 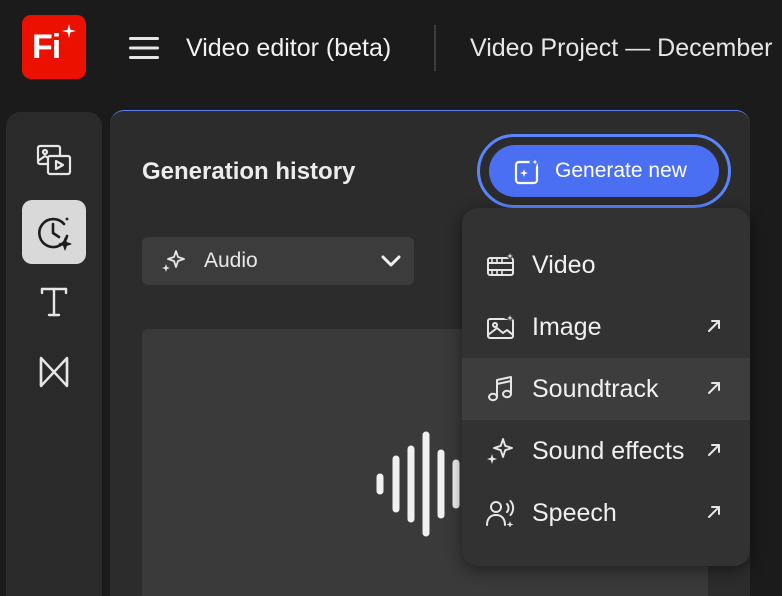 I want to click on menu-label-image: Image, so click(x=567, y=327).